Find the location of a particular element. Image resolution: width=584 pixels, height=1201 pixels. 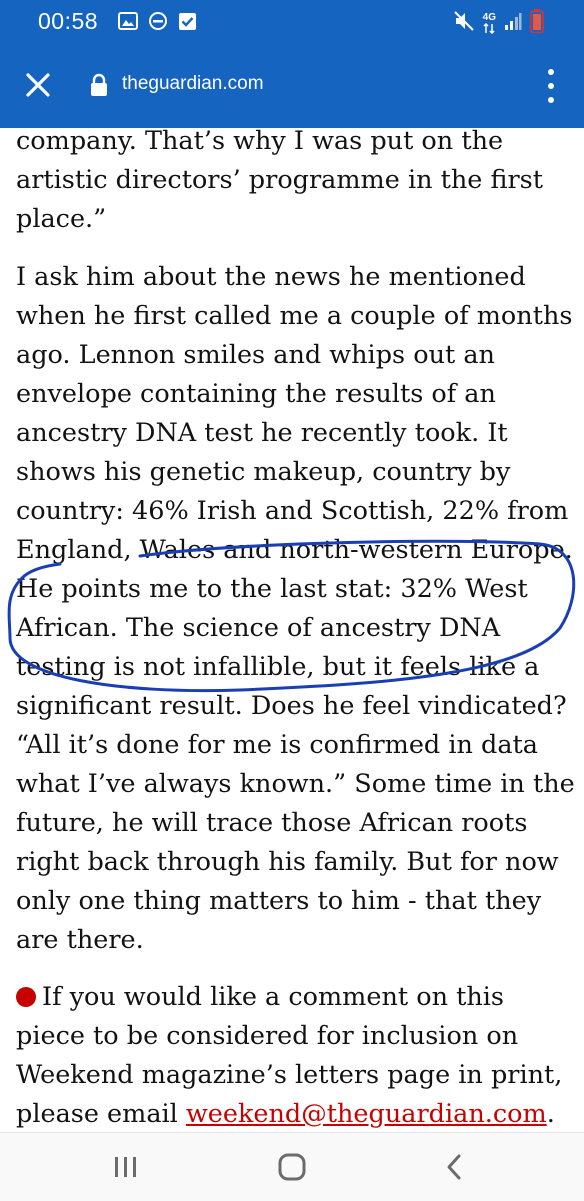

android-navigation-bar is located at coordinates (292, 1166).